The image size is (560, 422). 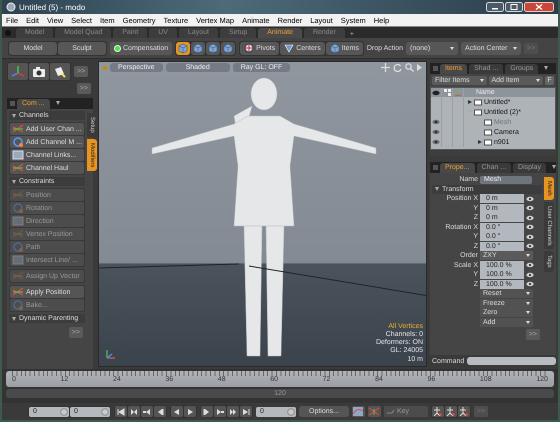 I want to click on play-button, so click(x=190, y=411).